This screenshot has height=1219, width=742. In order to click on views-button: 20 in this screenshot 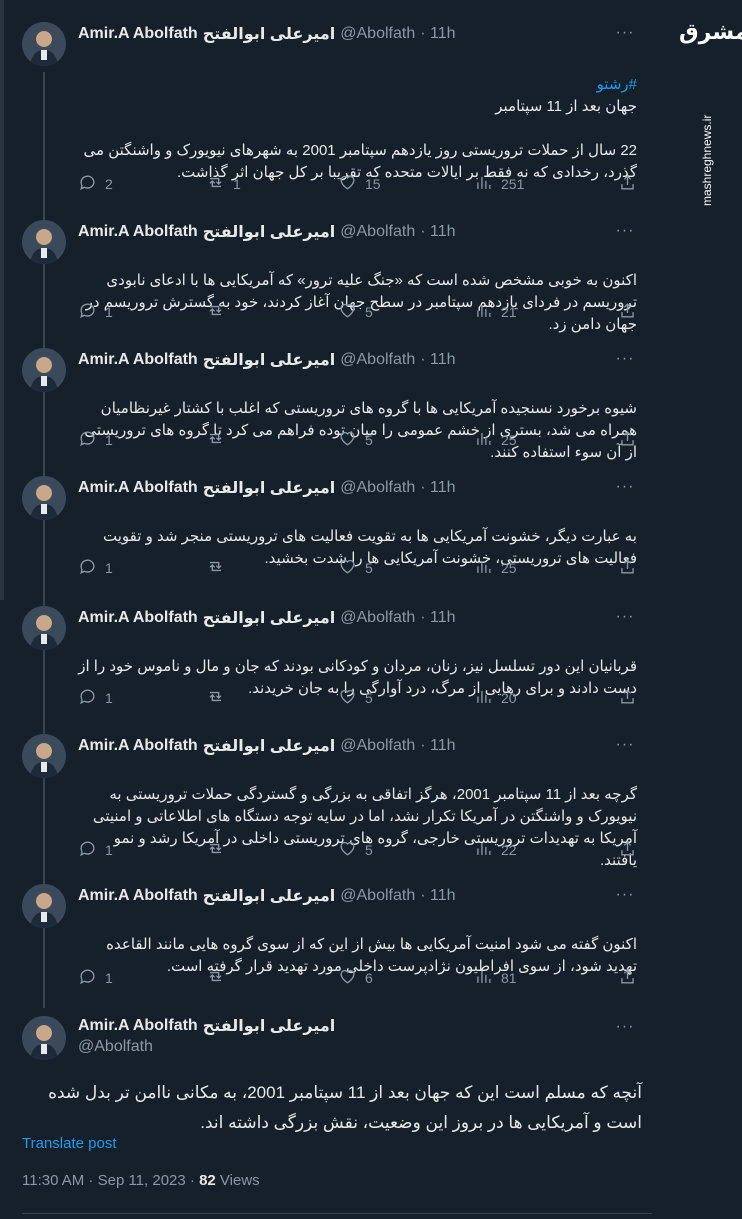, I will do `click(495, 698)`.